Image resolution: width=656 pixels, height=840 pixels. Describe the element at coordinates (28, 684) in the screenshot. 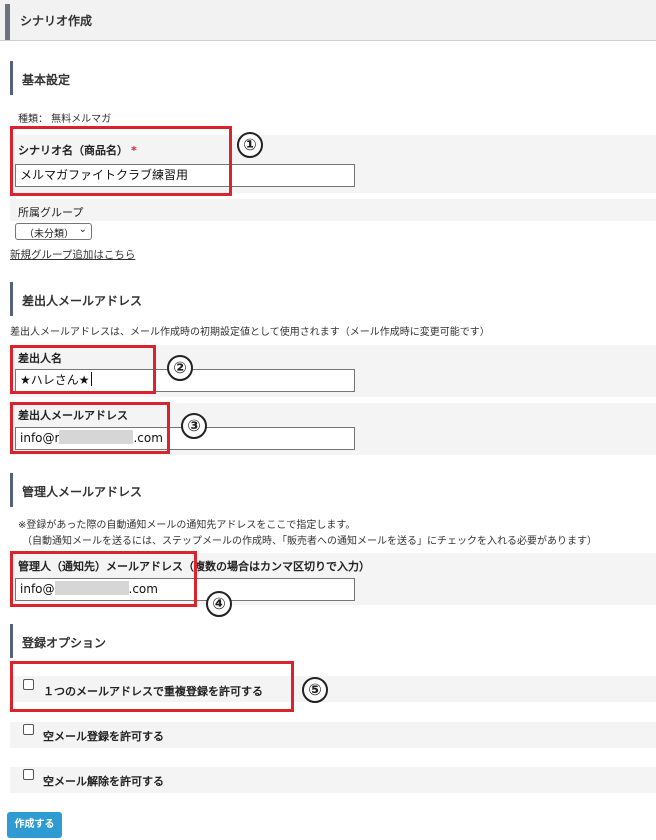

I see `option-duplicate-checkbox` at that location.